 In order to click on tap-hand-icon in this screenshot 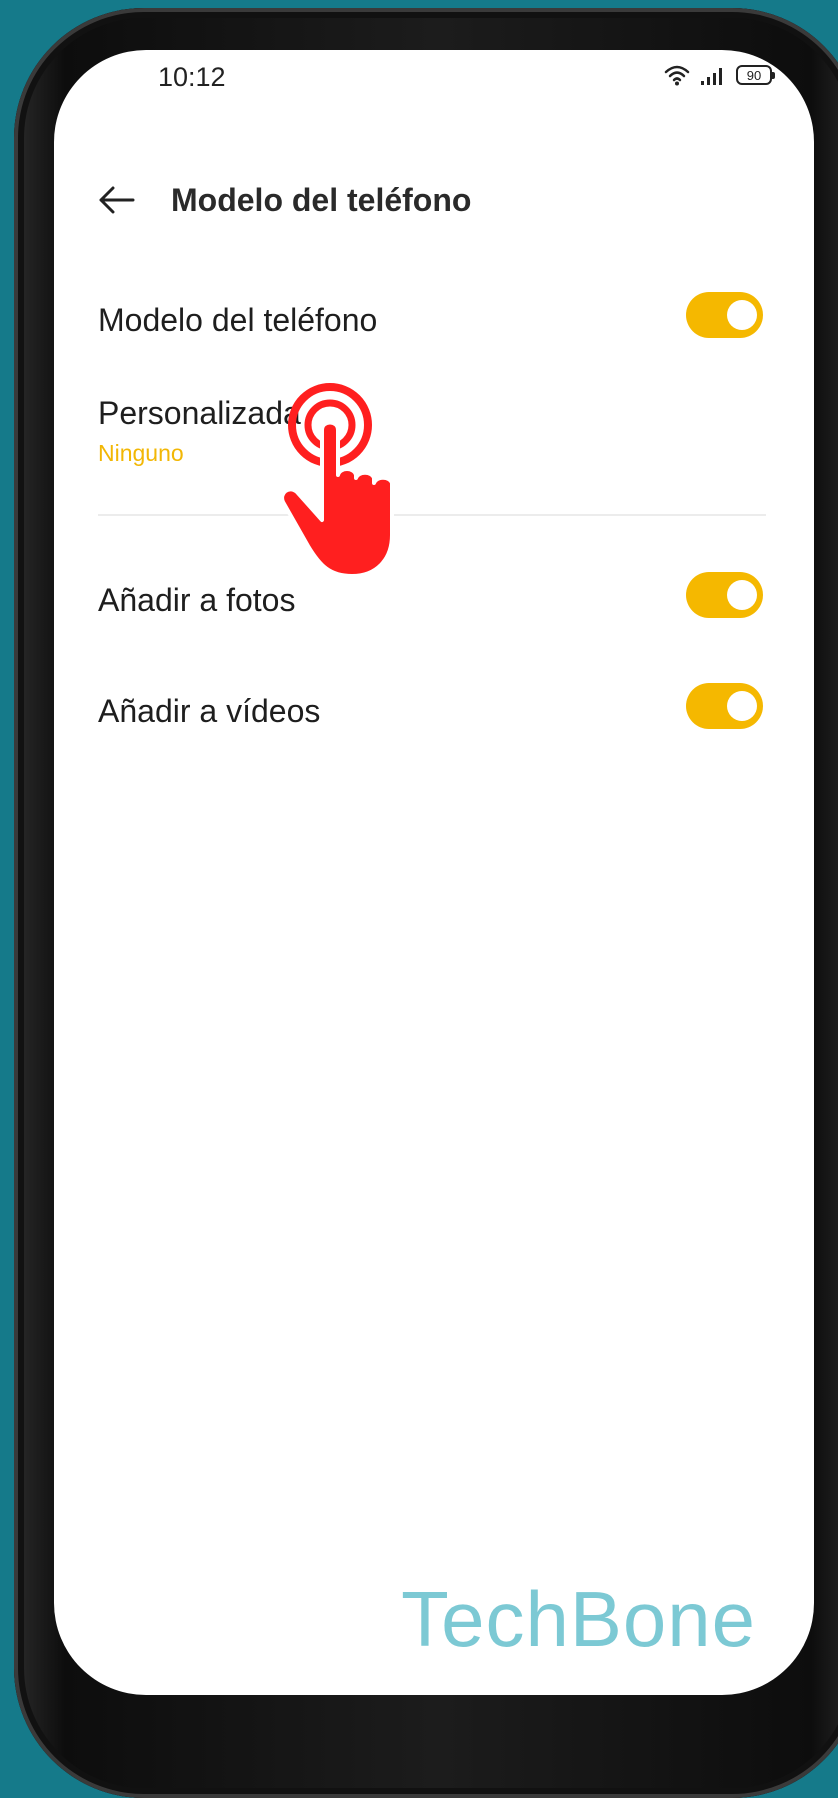, I will do `click(337, 480)`.